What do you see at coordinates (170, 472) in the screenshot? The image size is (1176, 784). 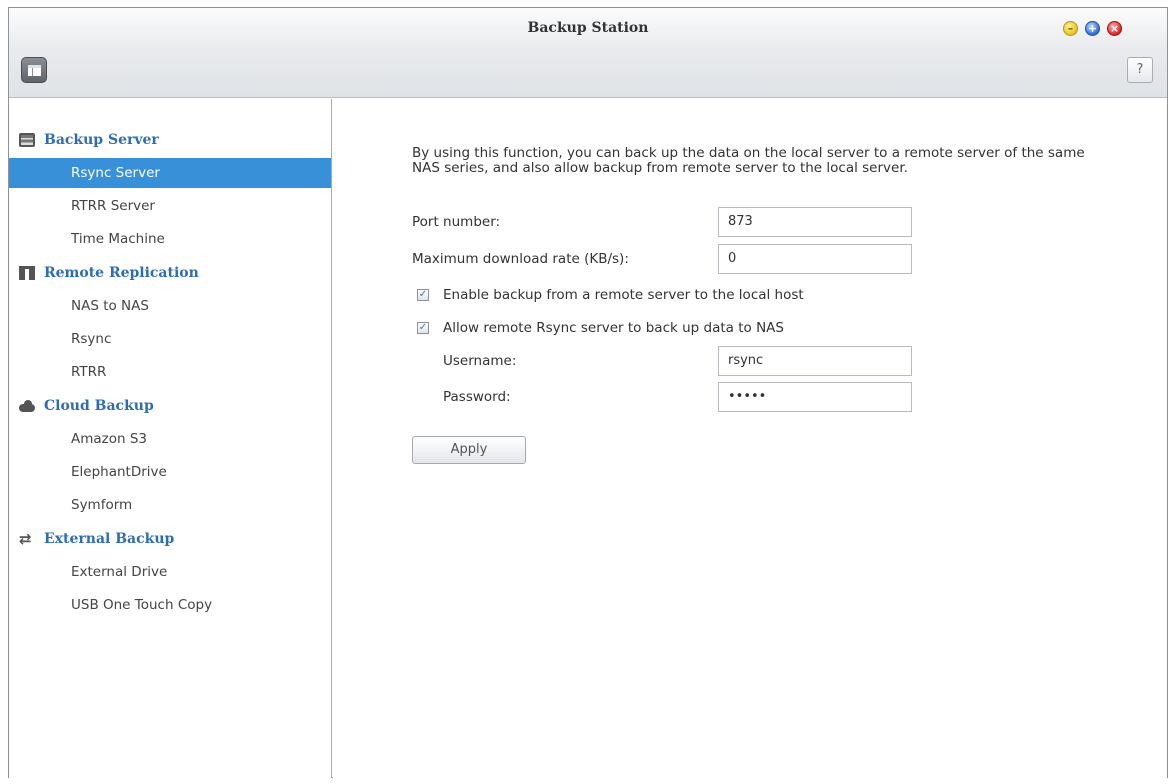 I see `sidebar-item-elephantdrive: ElephantDrive` at bounding box center [170, 472].